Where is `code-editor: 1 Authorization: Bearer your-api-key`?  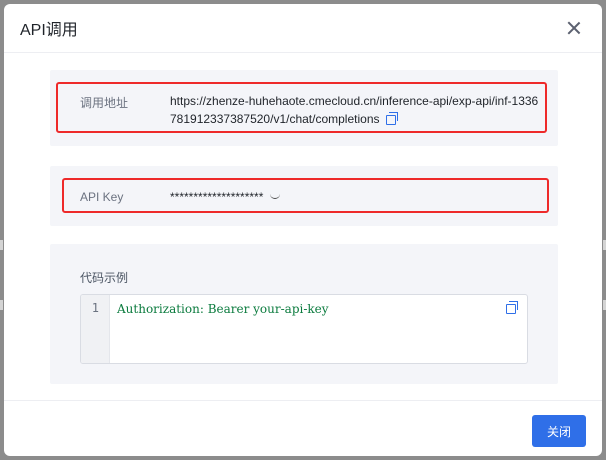
code-editor: 1 Authorization: Bearer your-api-key is located at coordinates (304, 329).